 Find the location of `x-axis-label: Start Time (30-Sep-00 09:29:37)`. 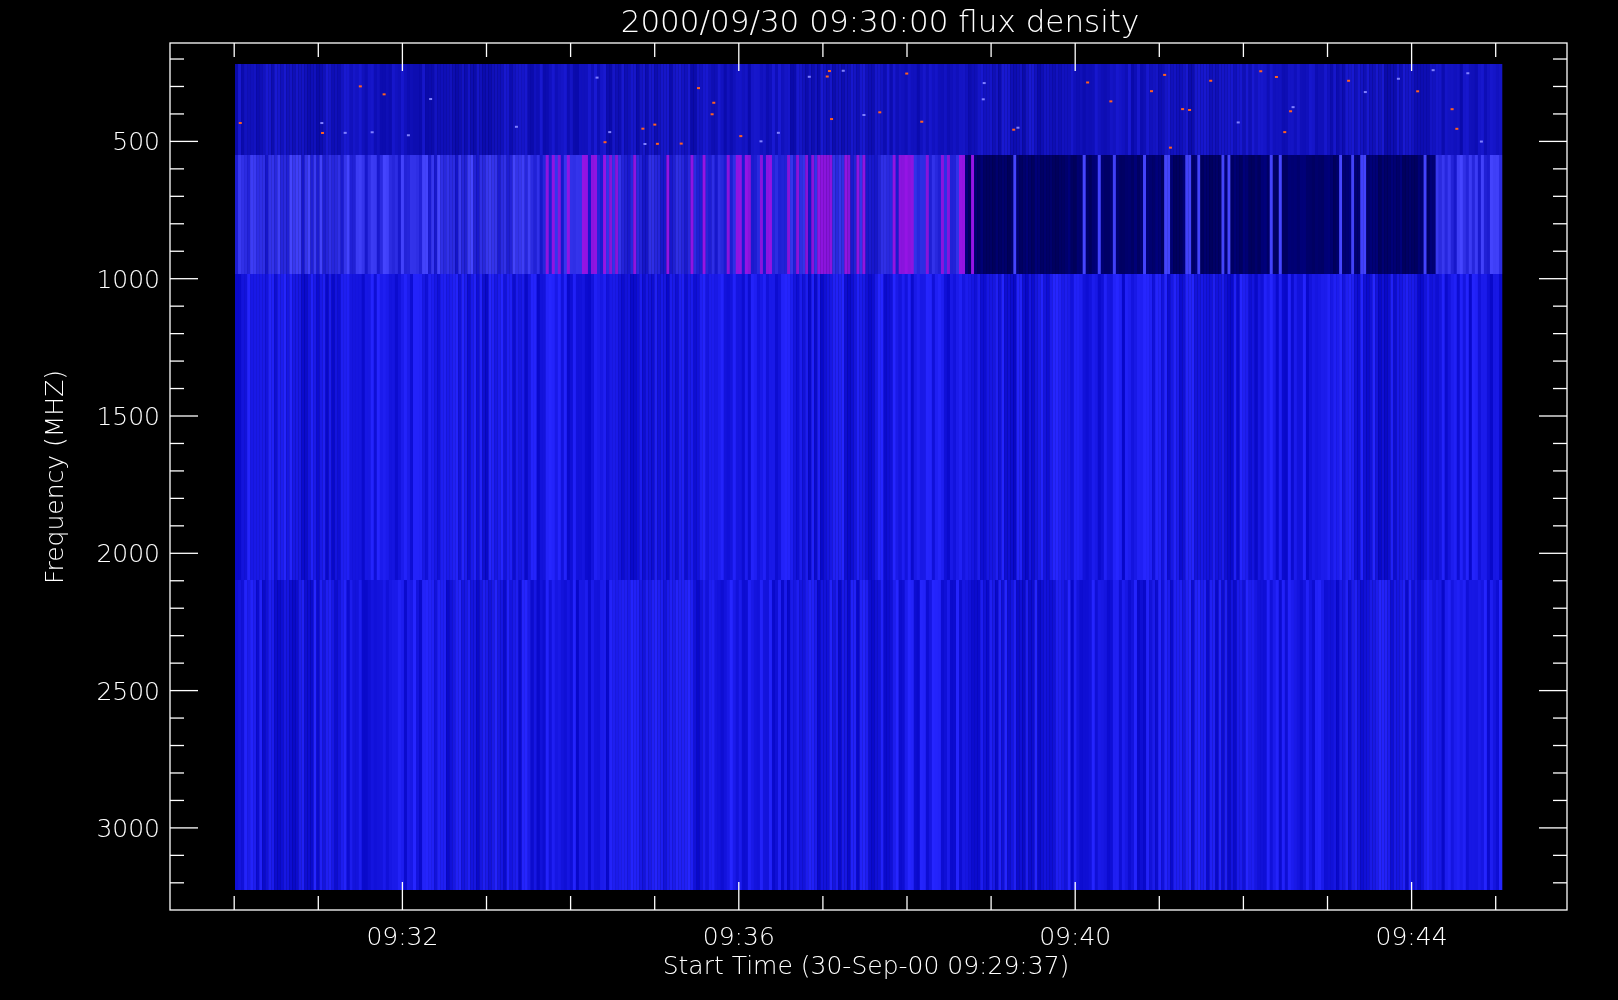

x-axis-label: Start Time (30-Sep-00 09:29:37) is located at coordinates (866, 965).